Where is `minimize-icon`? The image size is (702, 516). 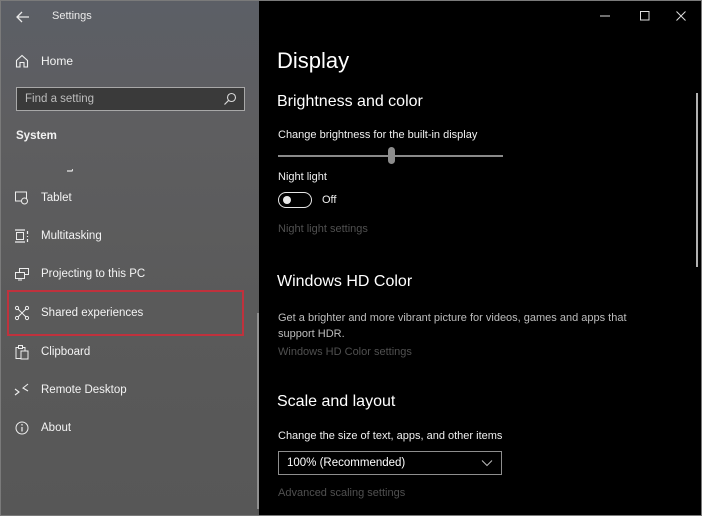
minimize-icon is located at coordinates (605, 16).